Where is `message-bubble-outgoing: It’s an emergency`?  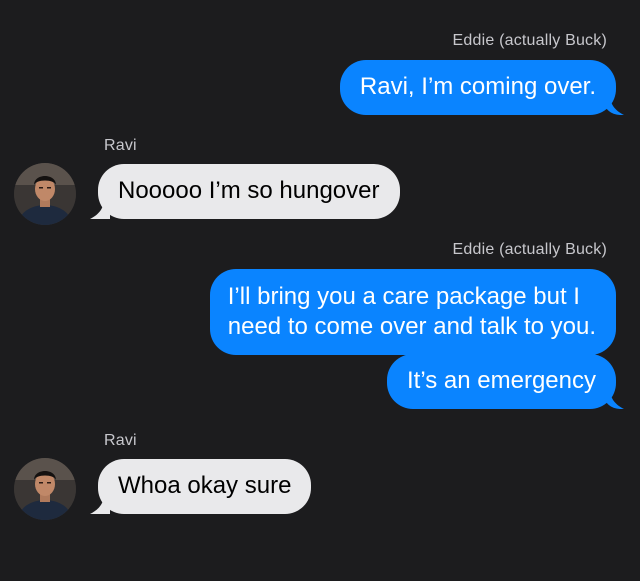
message-bubble-outgoing: It’s an emergency is located at coordinates (501, 381).